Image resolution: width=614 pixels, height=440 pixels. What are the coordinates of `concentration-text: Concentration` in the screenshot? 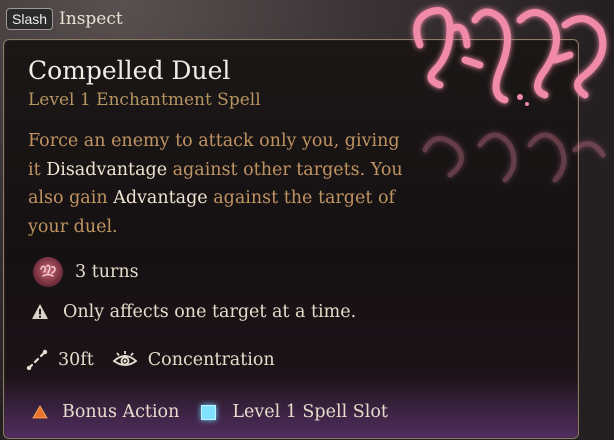 It's located at (211, 360).